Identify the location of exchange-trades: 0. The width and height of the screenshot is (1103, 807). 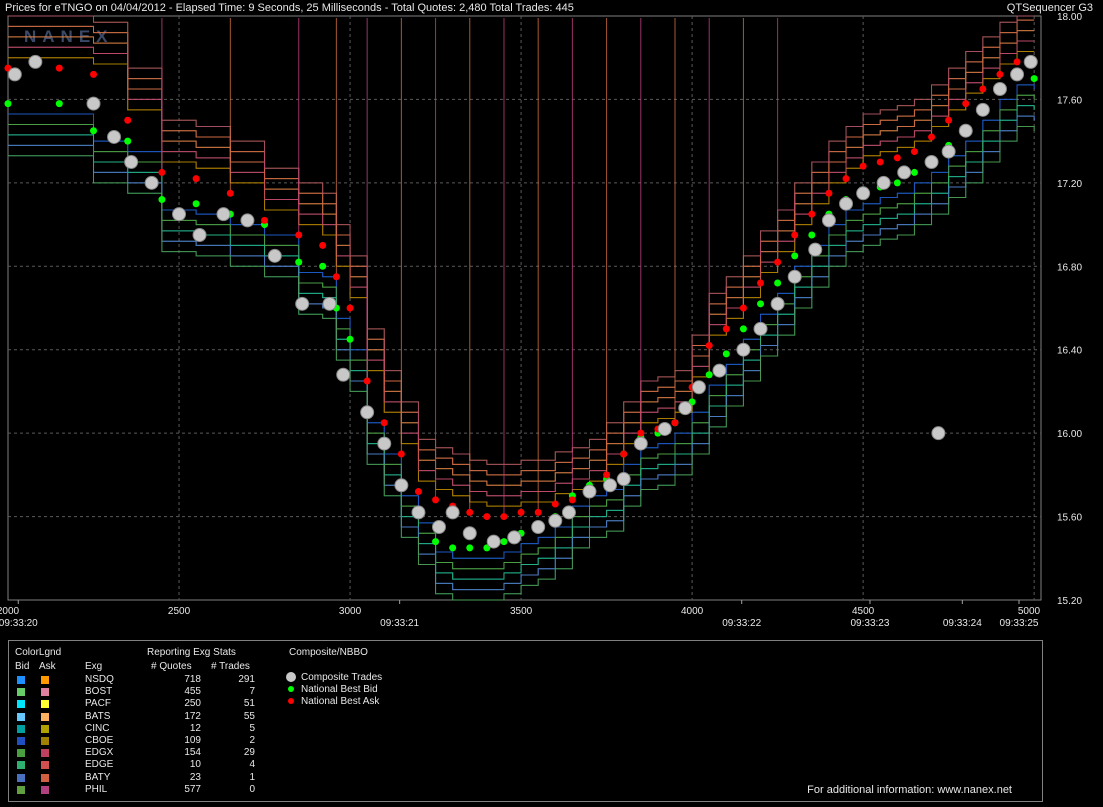
(252, 789).